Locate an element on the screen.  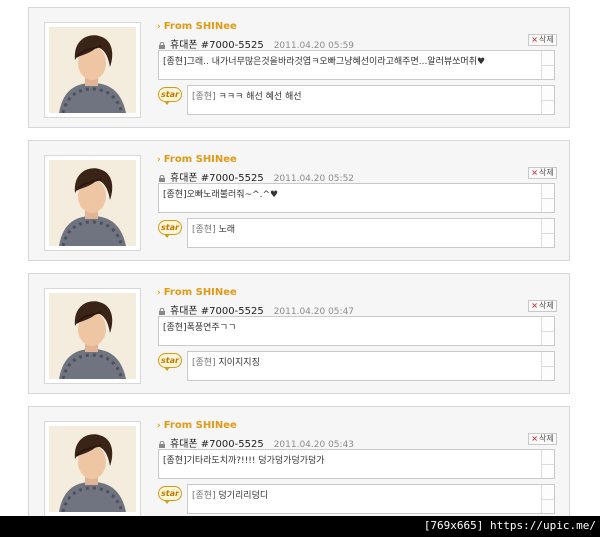
message-meta: 휴대폰 #7000-5525 2011.04.20 05:47 is located at coordinates (256, 309).